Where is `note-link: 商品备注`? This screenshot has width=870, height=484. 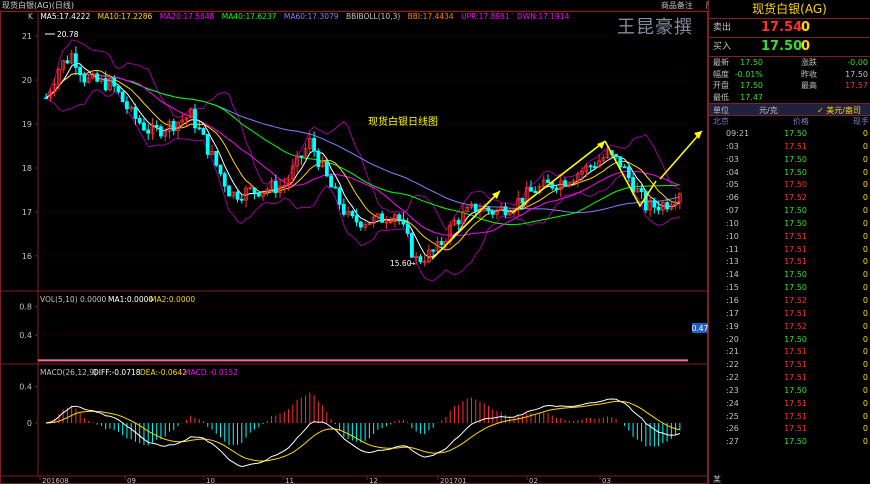
note-link: 商品备注 is located at coordinates (677, 5).